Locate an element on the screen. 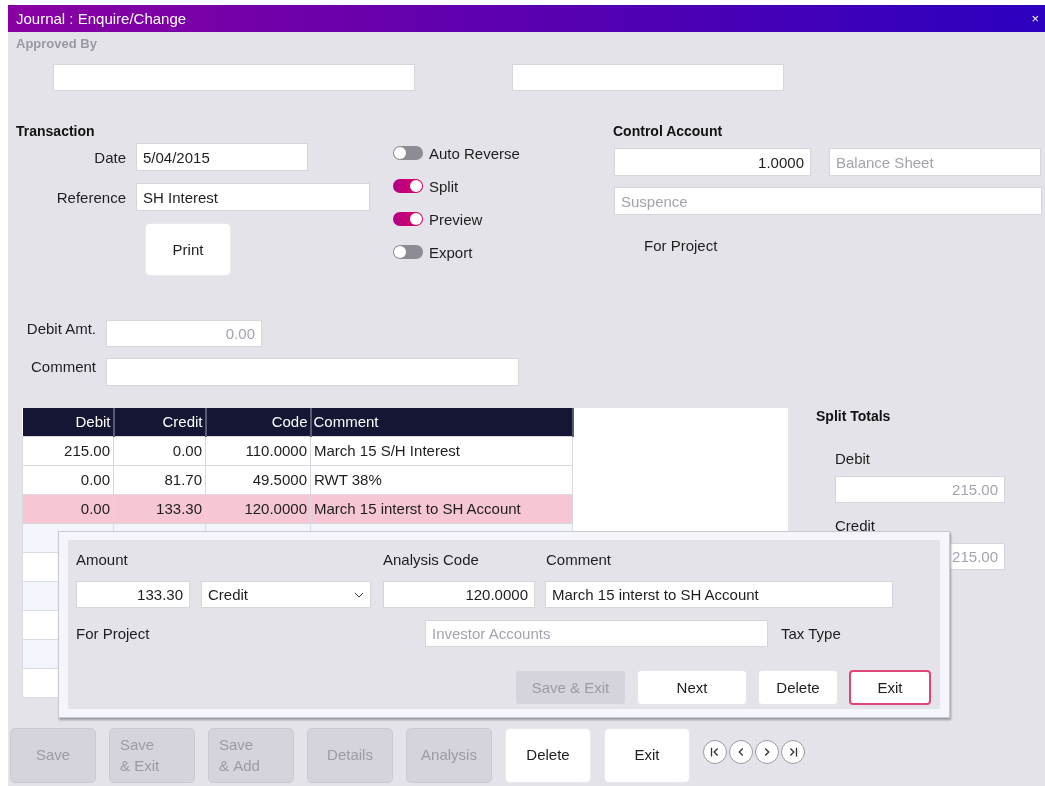 The width and height of the screenshot is (1045, 786). column-header: Credit is located at coordinates (159, 422).